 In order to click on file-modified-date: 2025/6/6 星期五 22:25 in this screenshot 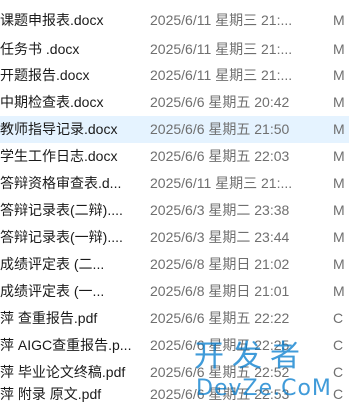, I will do `click(220, 345)`.